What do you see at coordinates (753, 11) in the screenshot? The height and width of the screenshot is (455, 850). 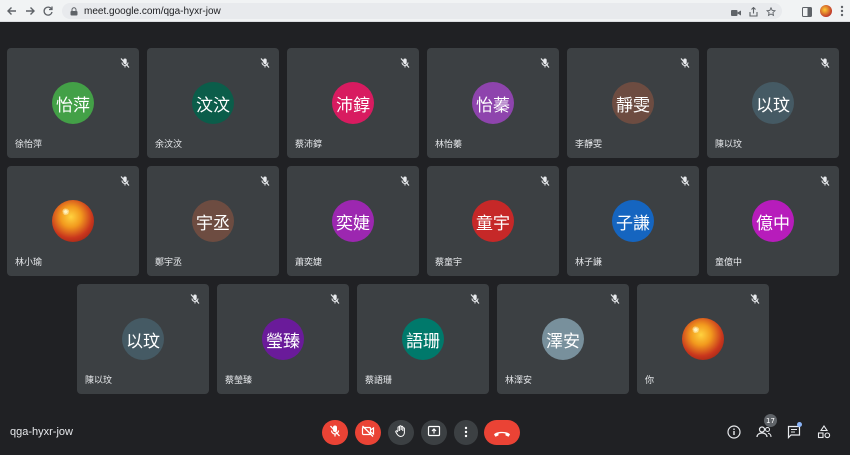 I see `share-icon` at bounding box center [753, 11].